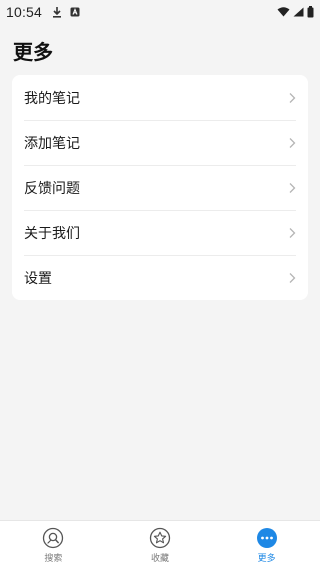 This screenshot has width=320, height=568. Describe the element at coordinates (160, 277) in the screenshot. I see `menu-item-settings: 设置` at that location.